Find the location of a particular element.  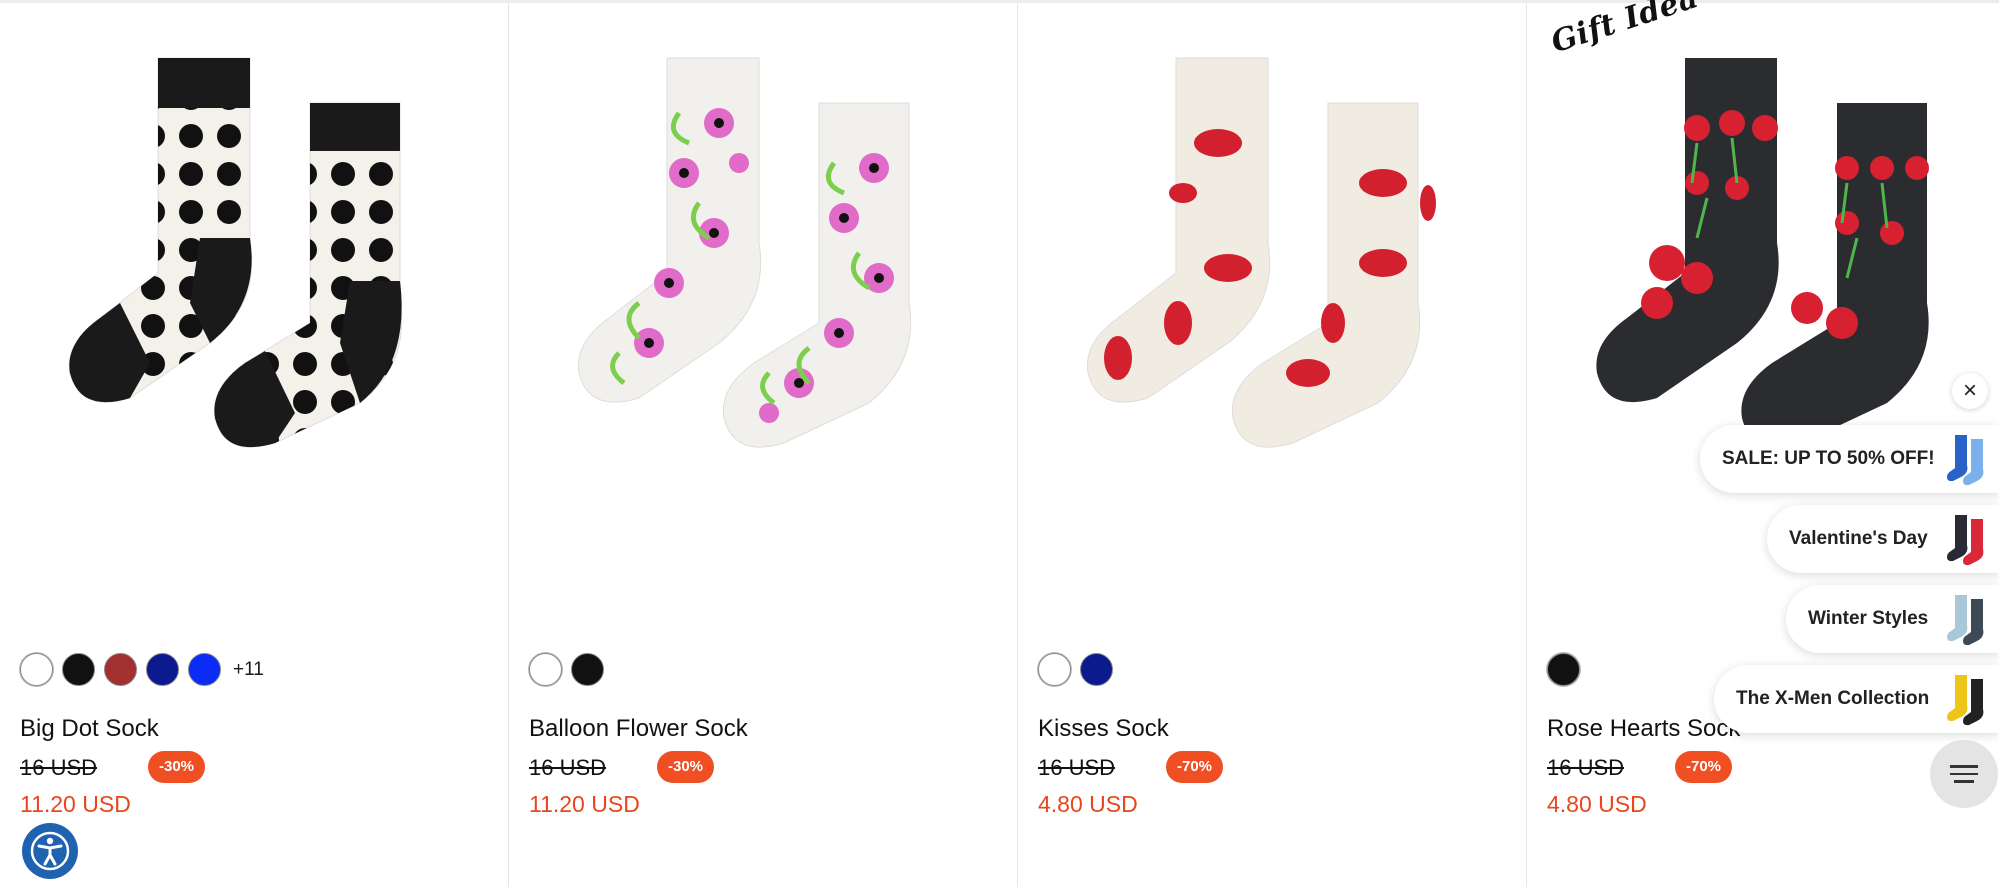

promo-item: Winter Styles is located at coordinates (1892, 619).